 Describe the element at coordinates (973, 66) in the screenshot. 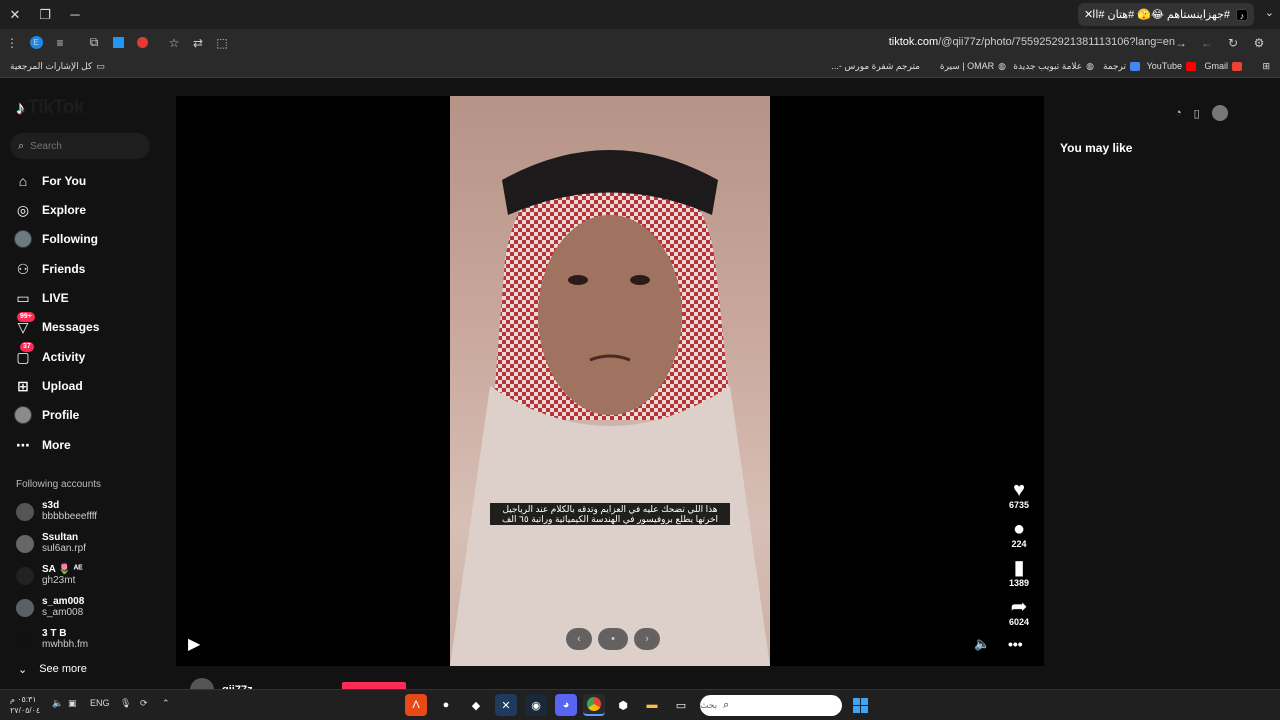

I see `bookmark-omar: ◍ OMAR | سيرة` at that location.